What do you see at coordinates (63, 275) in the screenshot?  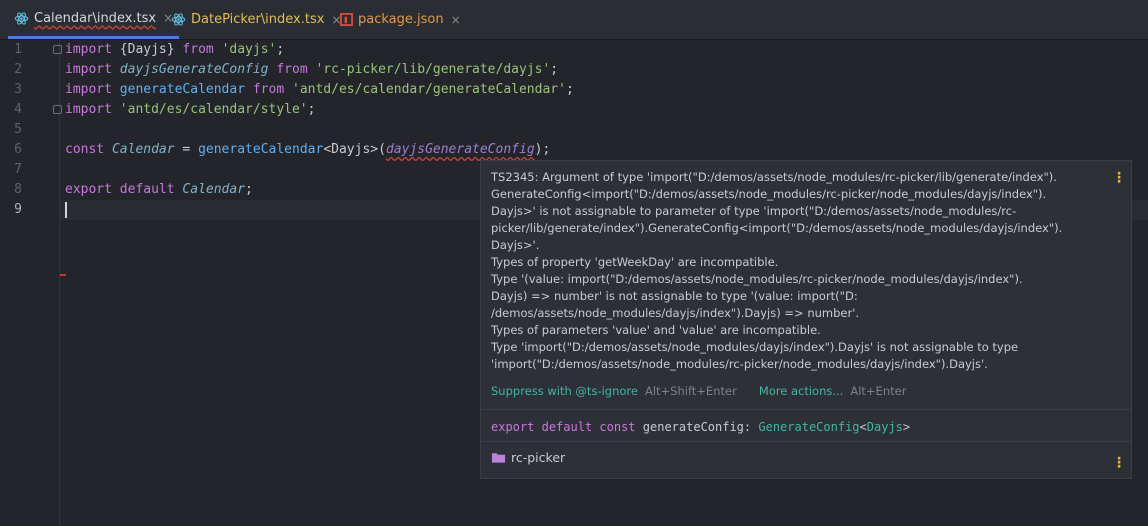 I see `error-stripe-marker` at bounding box center [63, 275].